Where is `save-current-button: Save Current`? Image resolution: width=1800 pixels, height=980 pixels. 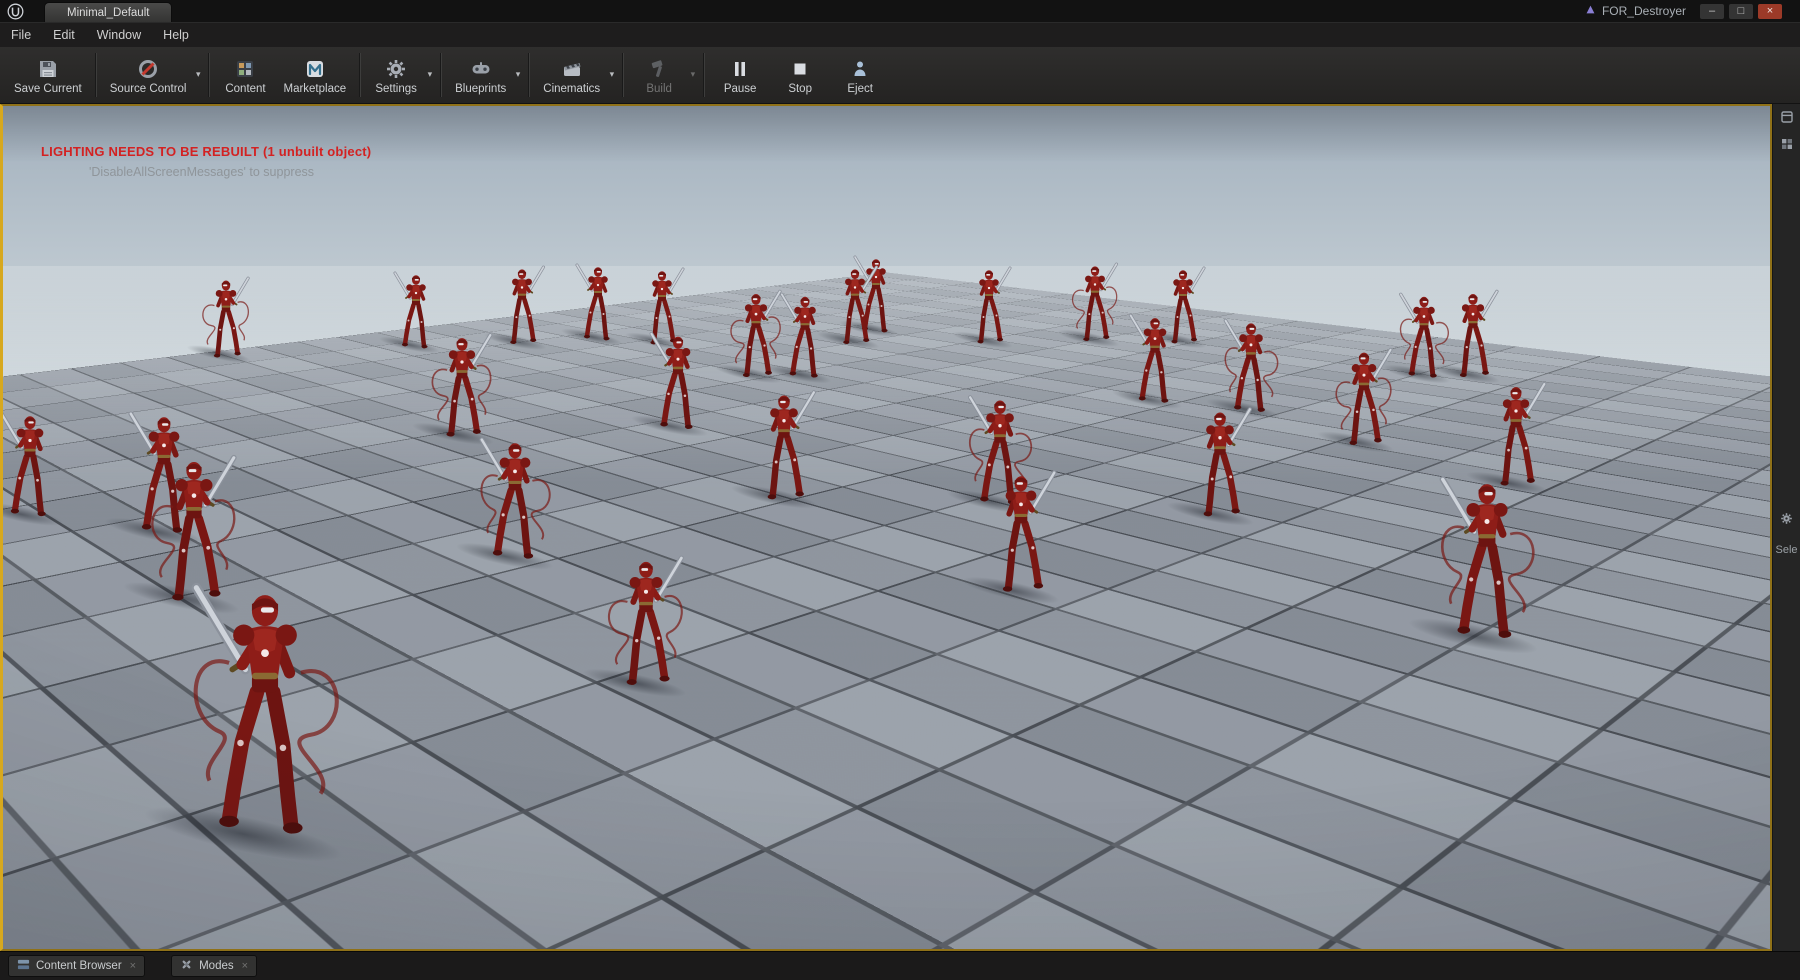 save-current-button: Save Current is located at coordinates (48, 75).